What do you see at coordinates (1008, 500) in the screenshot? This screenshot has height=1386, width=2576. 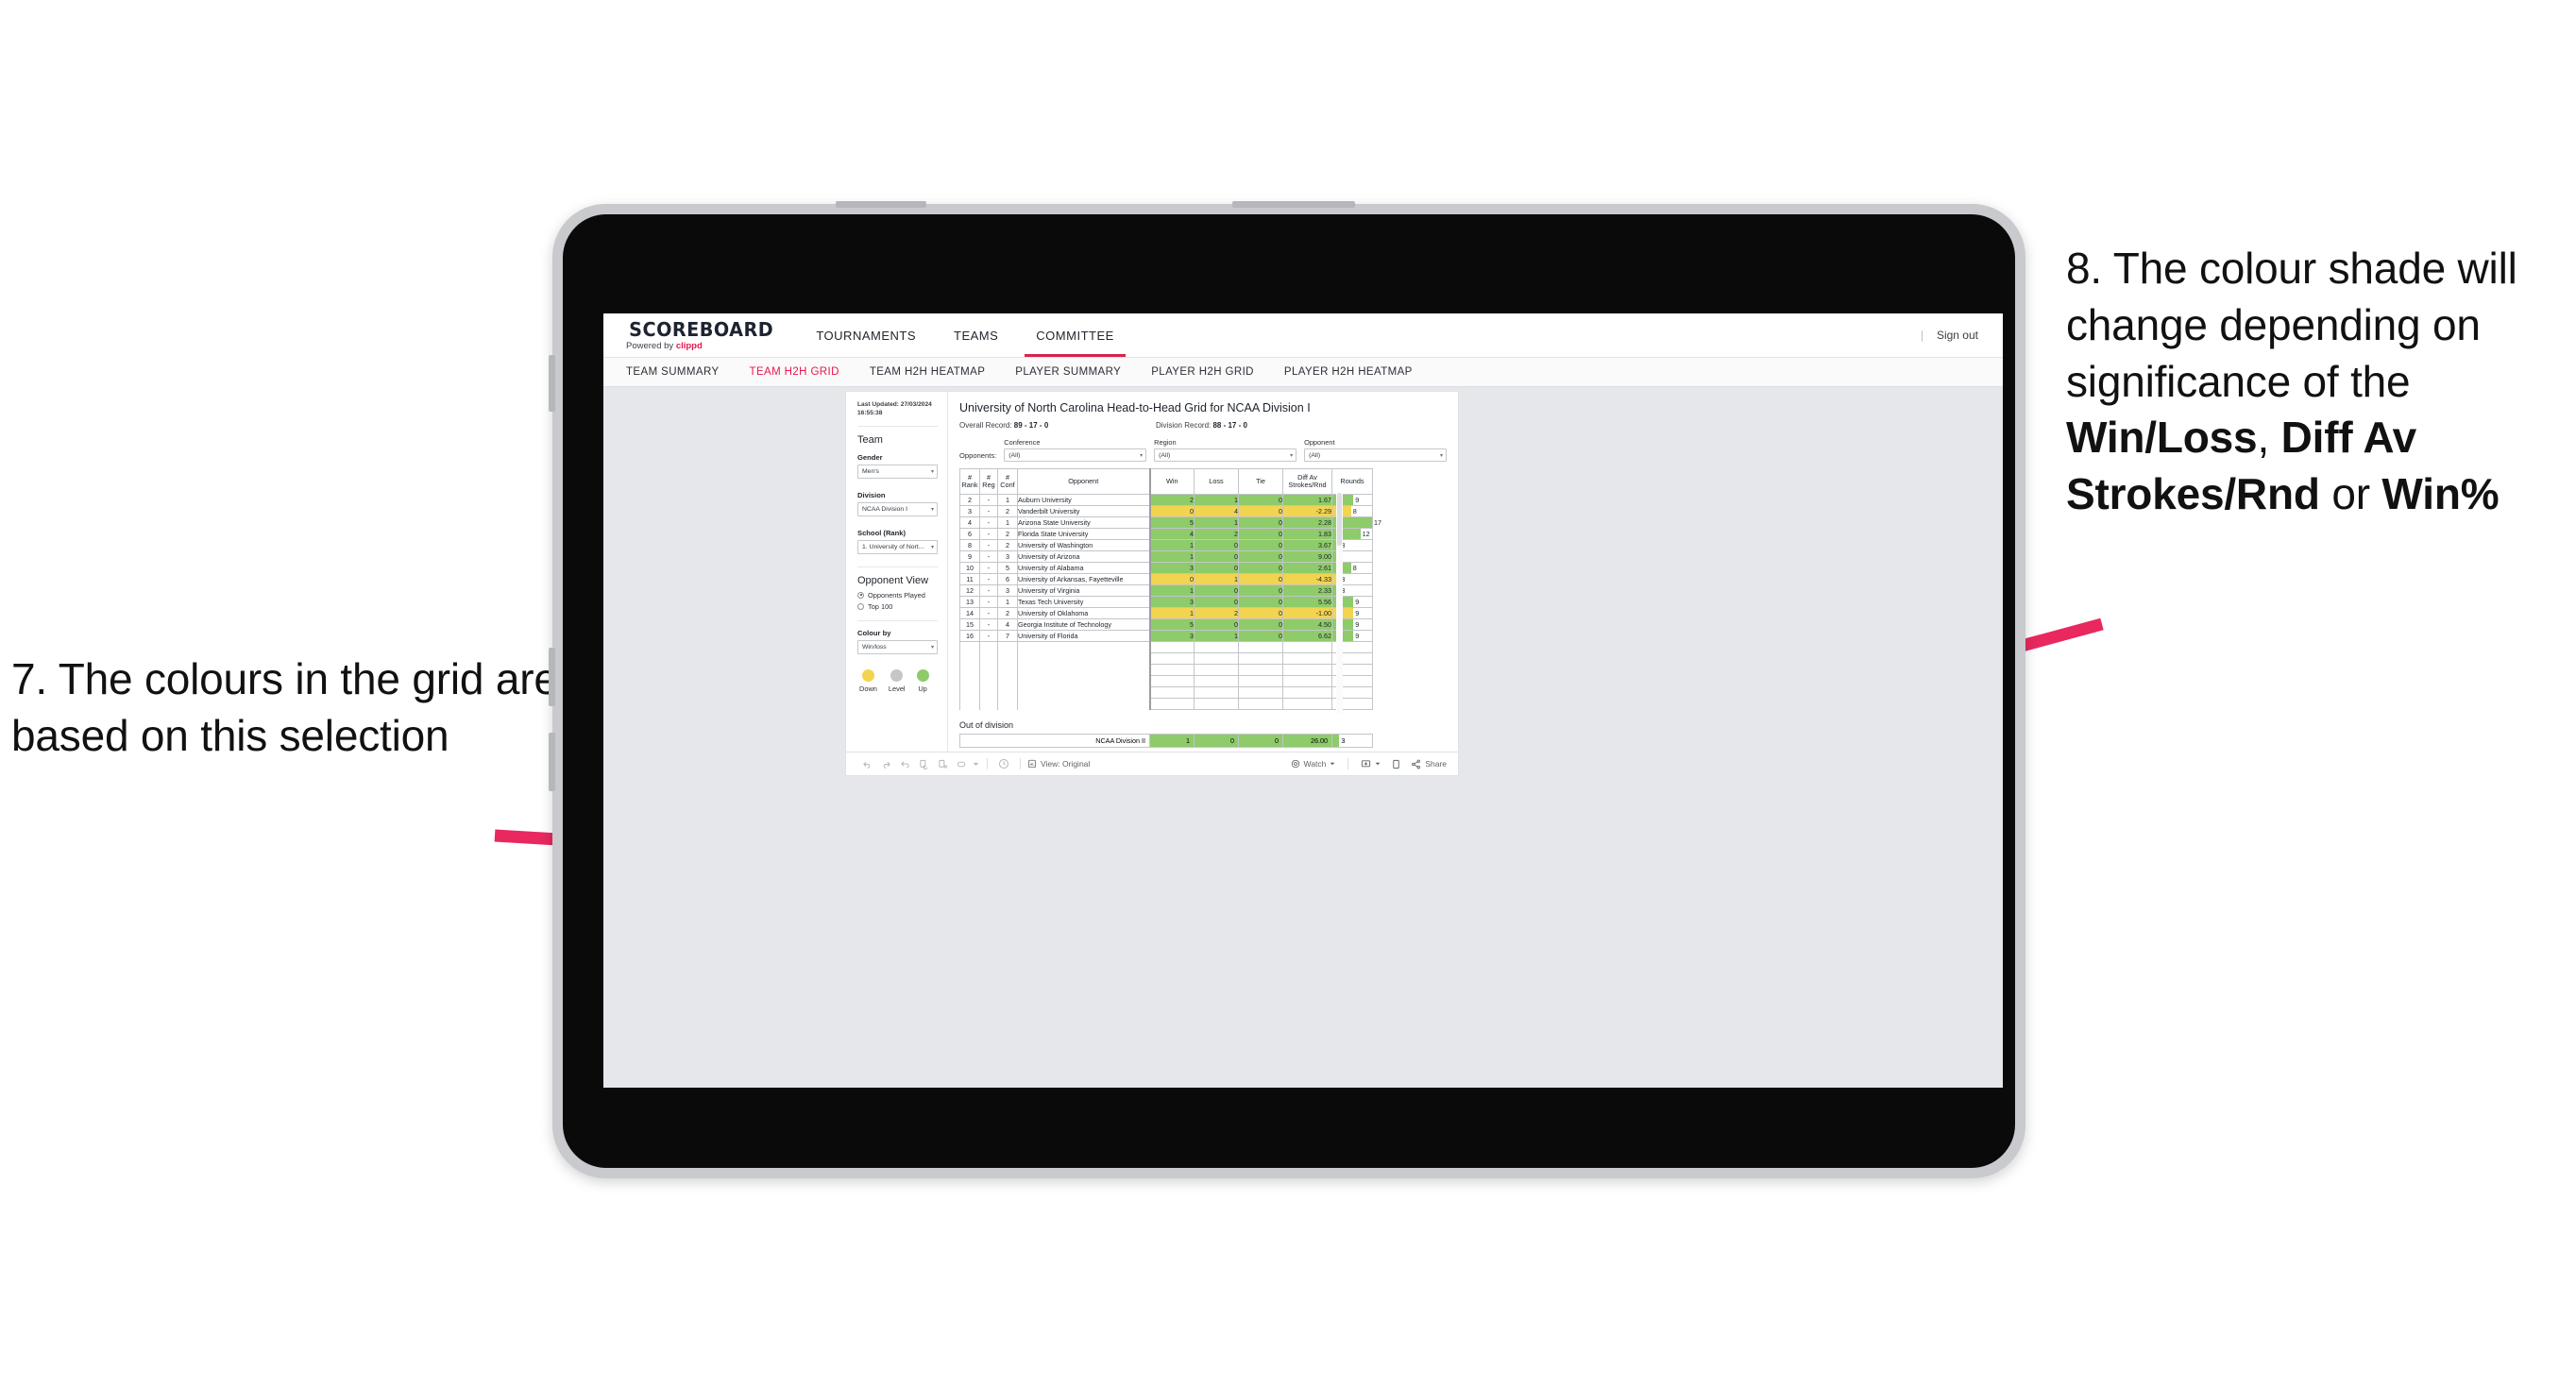 I see `cell-conf: 1` at bounding box center [1008, 500].